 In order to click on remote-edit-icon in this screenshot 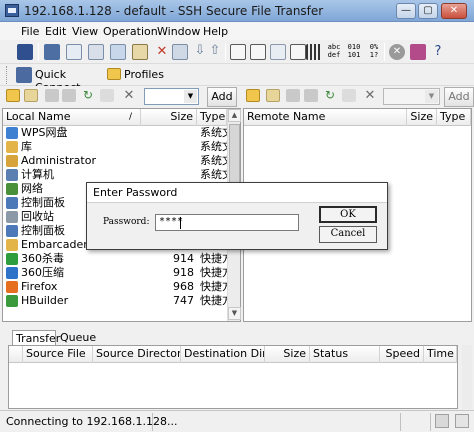, I will do `click(349, 95)`.